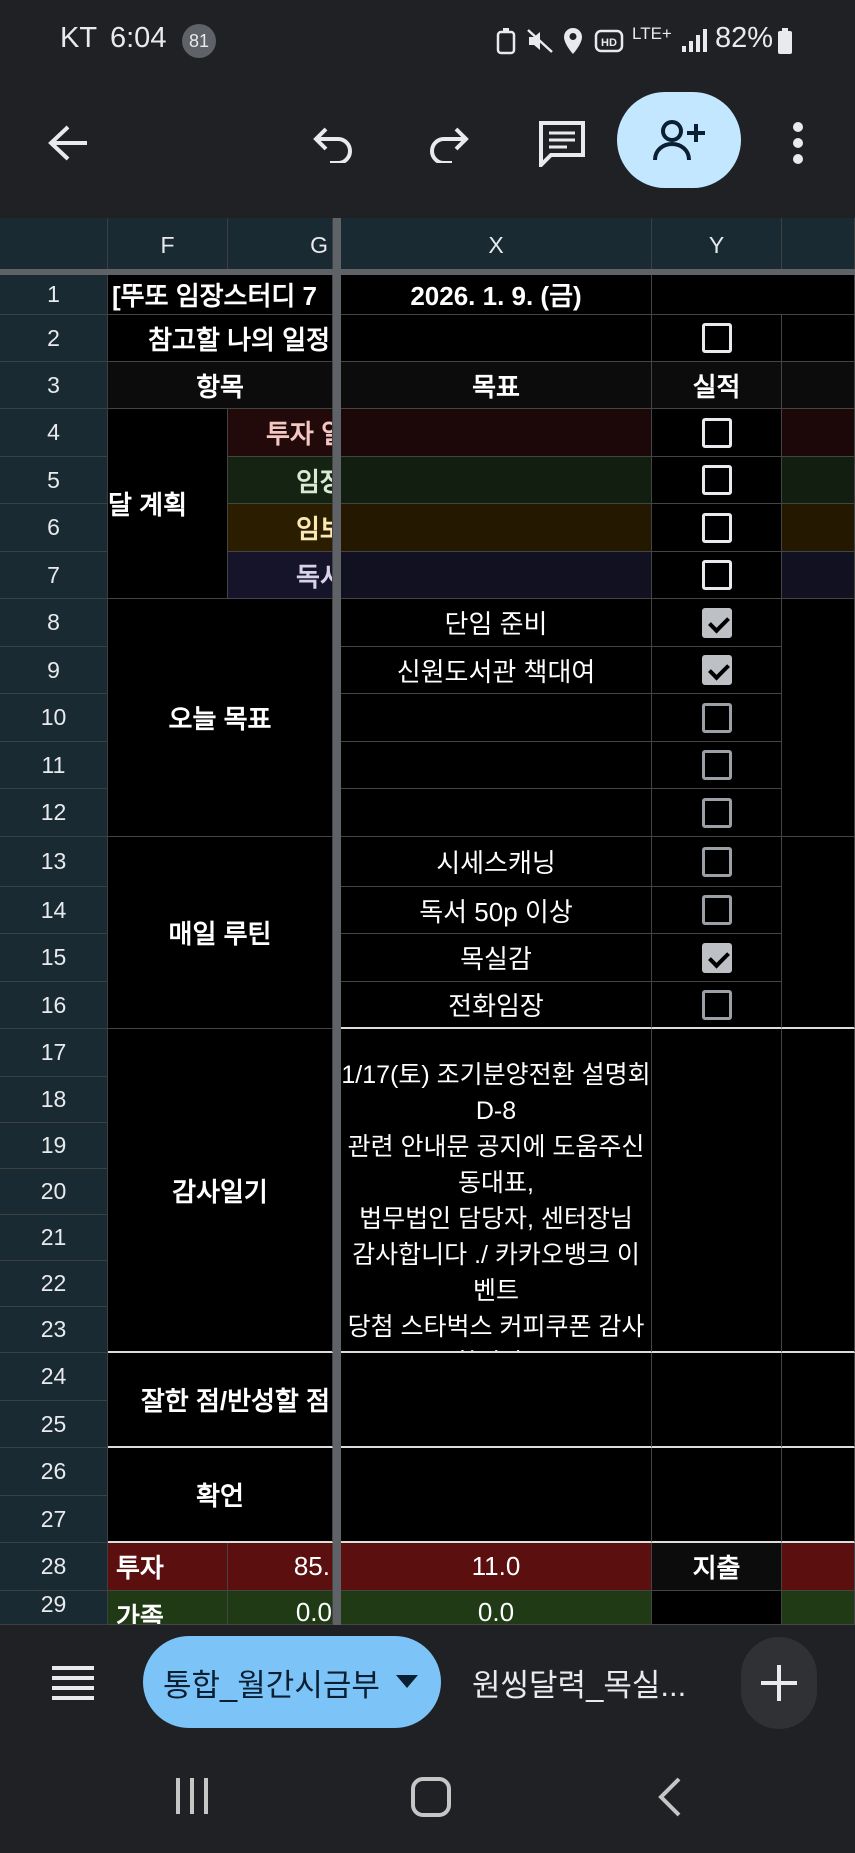 The width and height of the screenshot is (855, 1853). Describe the element at coordinates (54, 670) in the screenshot. I see `row-header: 9` at that location.